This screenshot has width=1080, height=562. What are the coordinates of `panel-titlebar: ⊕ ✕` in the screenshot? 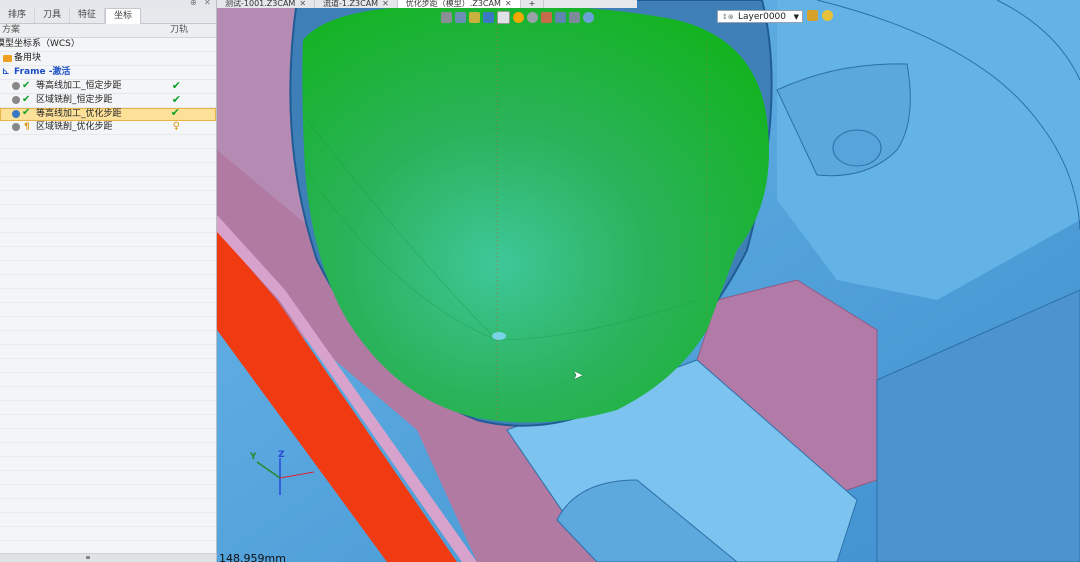 It's located at (108, 4).